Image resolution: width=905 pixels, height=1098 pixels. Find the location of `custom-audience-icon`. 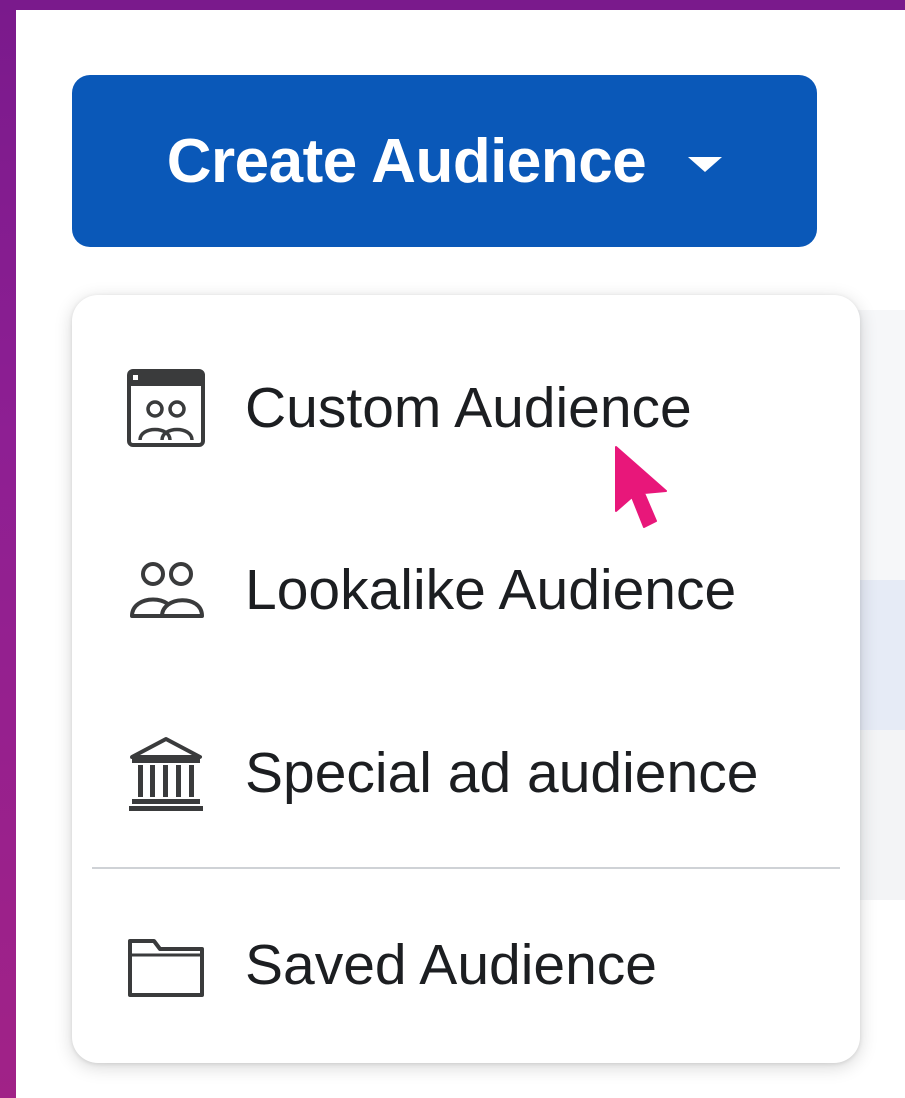

custom-audience-icon is located at coordinates (166, 408).